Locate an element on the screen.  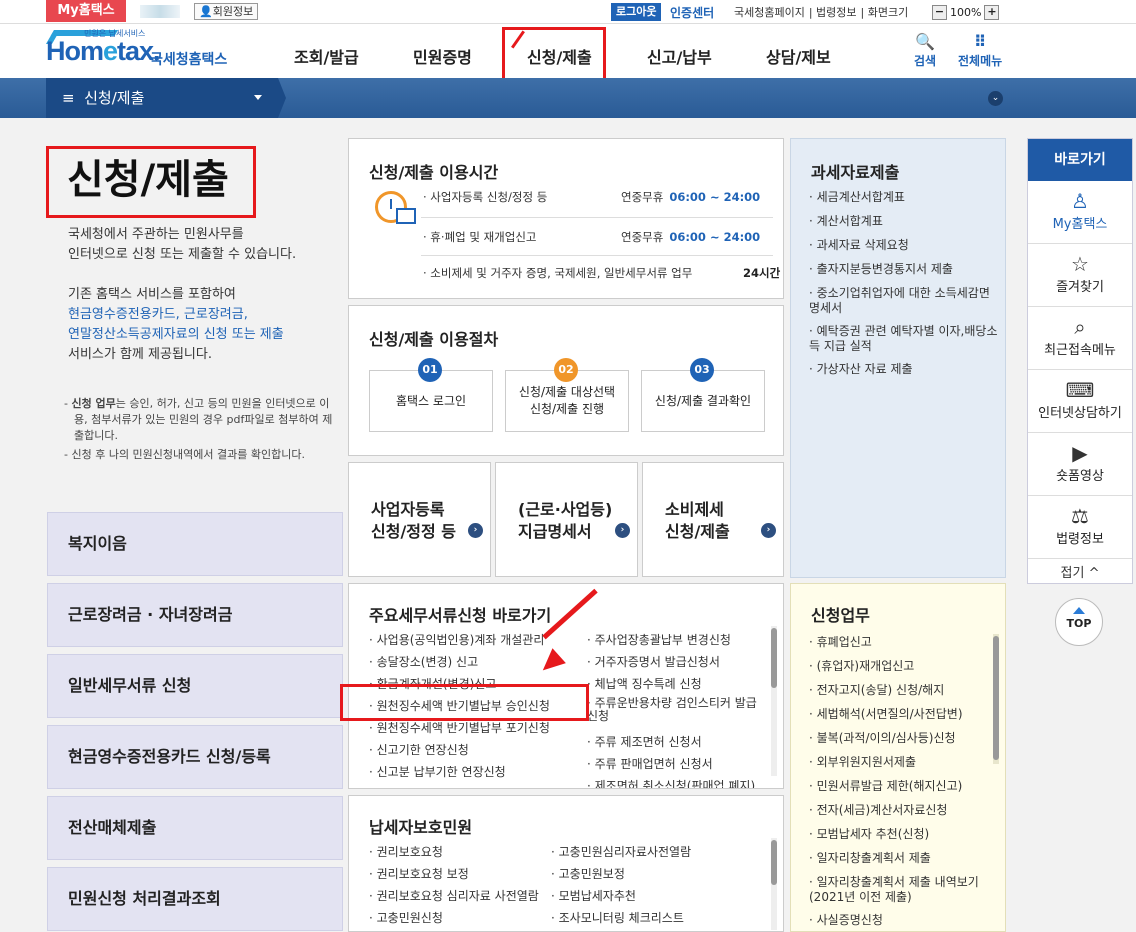
shortcut-item: · 주류 제조면허 신청서 is located at coordinates (644, 741).